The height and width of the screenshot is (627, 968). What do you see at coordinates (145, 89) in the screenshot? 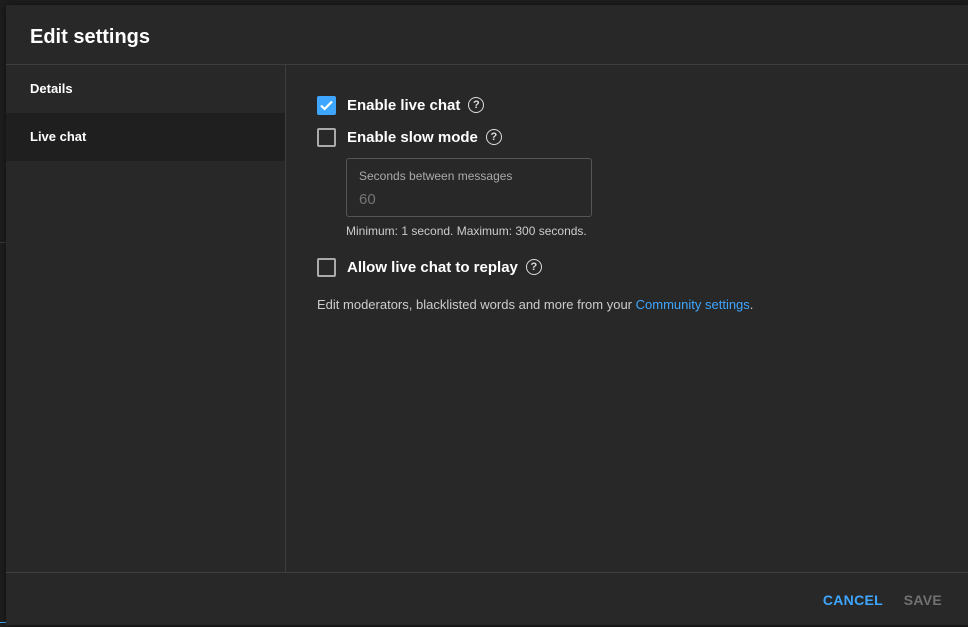
I see `sidebar-item-details: Details` at bounding box center [145, 89].